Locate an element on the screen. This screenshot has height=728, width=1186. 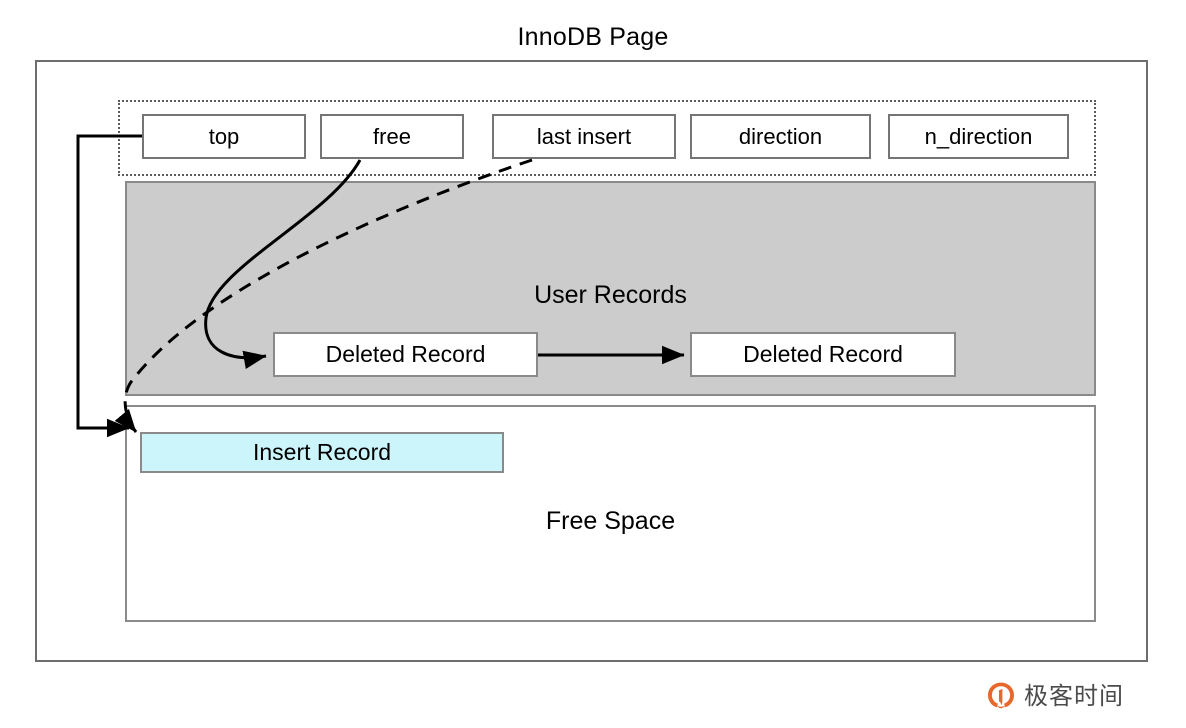
field-box-free: free is located at coordinates (392, 136).